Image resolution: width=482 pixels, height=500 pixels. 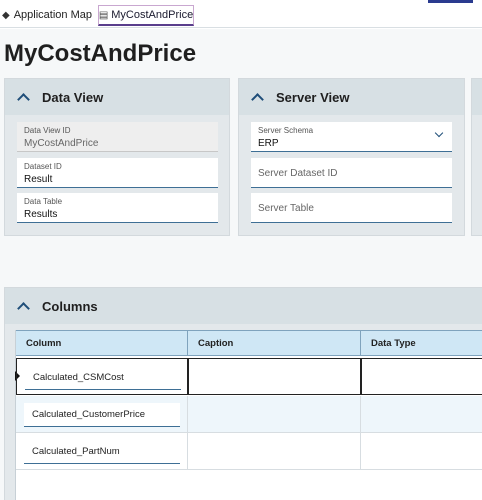 What do you see at coordinates (41, 214) in the screenshot?
I see `data-table-value: Results` at bounding box center [41, 214].